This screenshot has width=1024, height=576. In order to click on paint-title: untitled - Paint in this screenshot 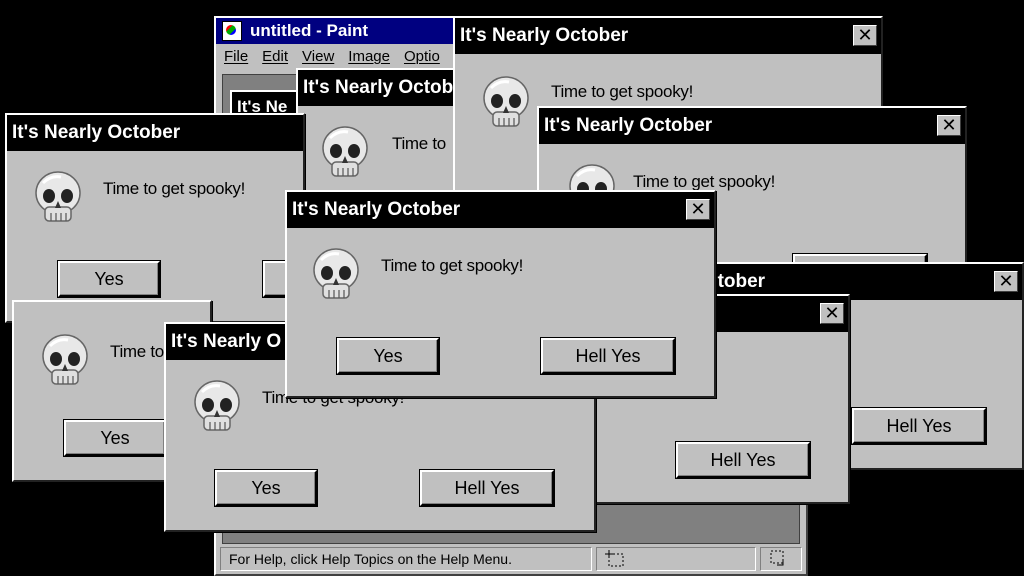, I will do `click(309, 30)`.